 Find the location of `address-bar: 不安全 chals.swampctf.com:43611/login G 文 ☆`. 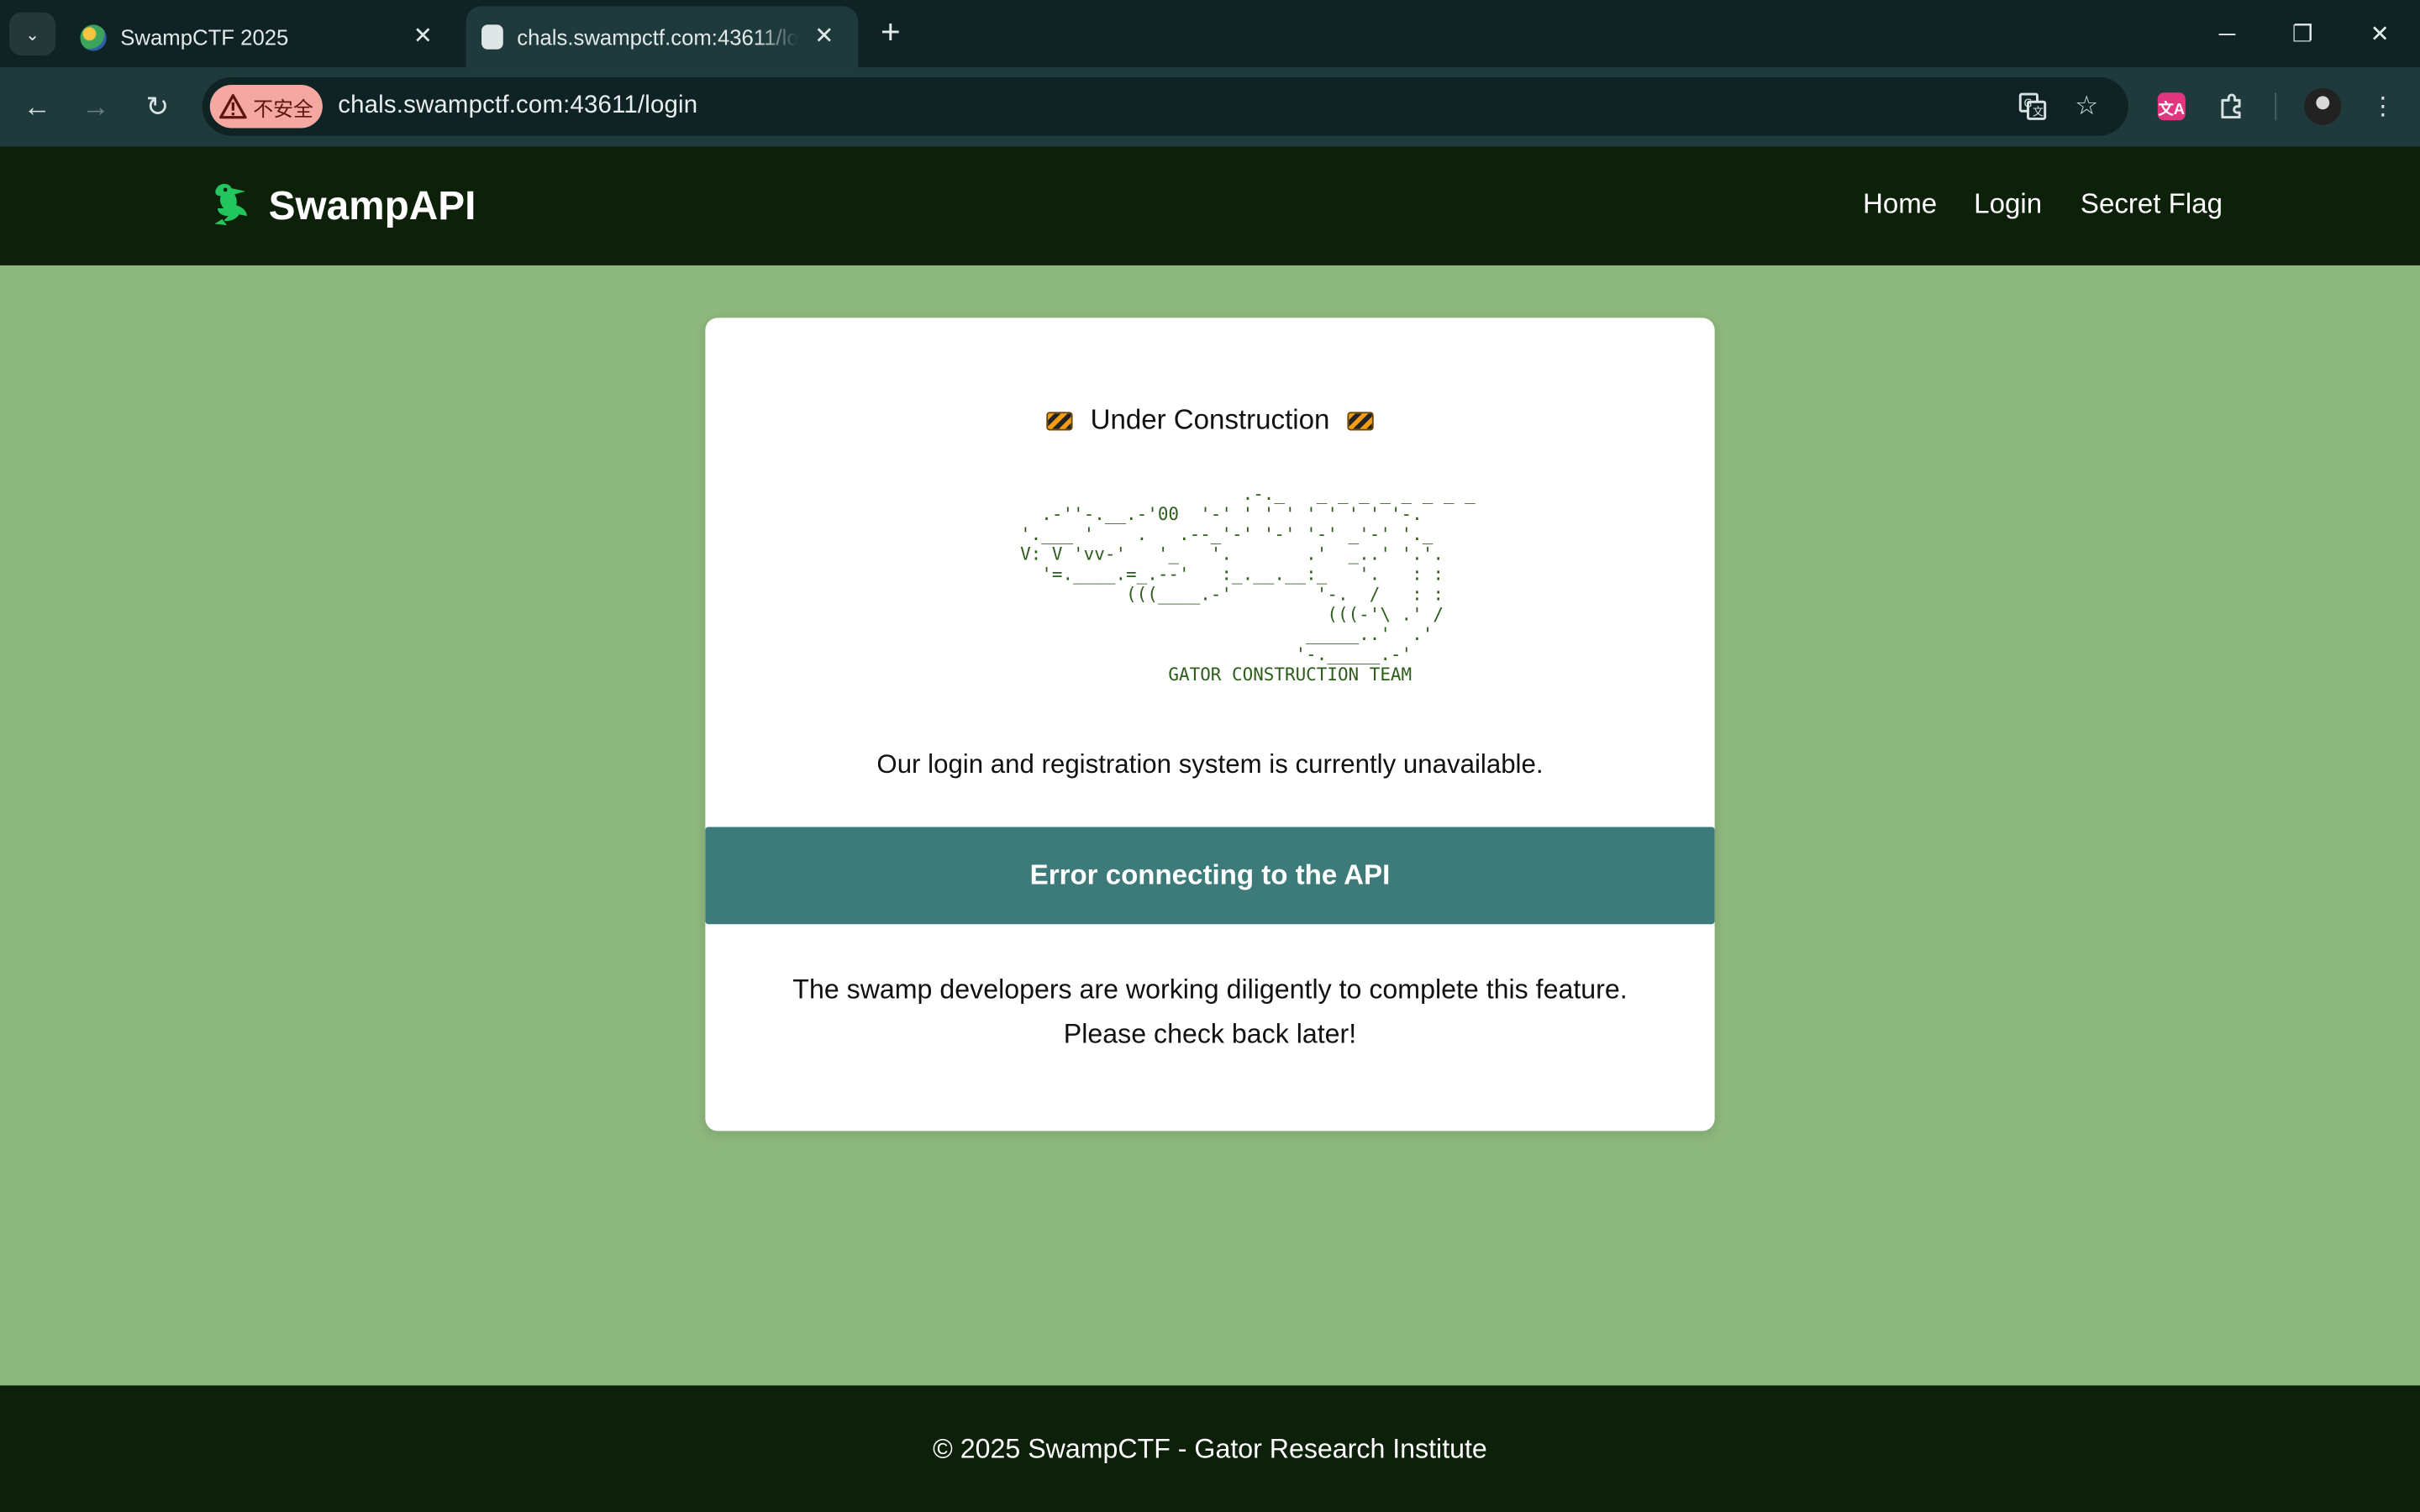

address-bar: 不安全 chals.swampctf.com:43611/login G 文 ☆ is located at coordinates (1165, 106).